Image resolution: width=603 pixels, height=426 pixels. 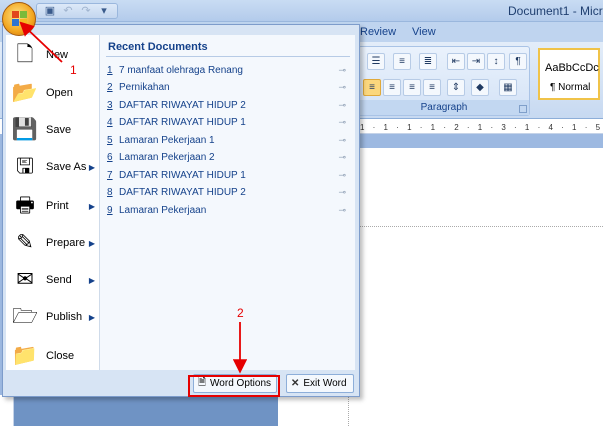 I want to click on menu-item-open: 📂 Open, so click(x=53, y=93).